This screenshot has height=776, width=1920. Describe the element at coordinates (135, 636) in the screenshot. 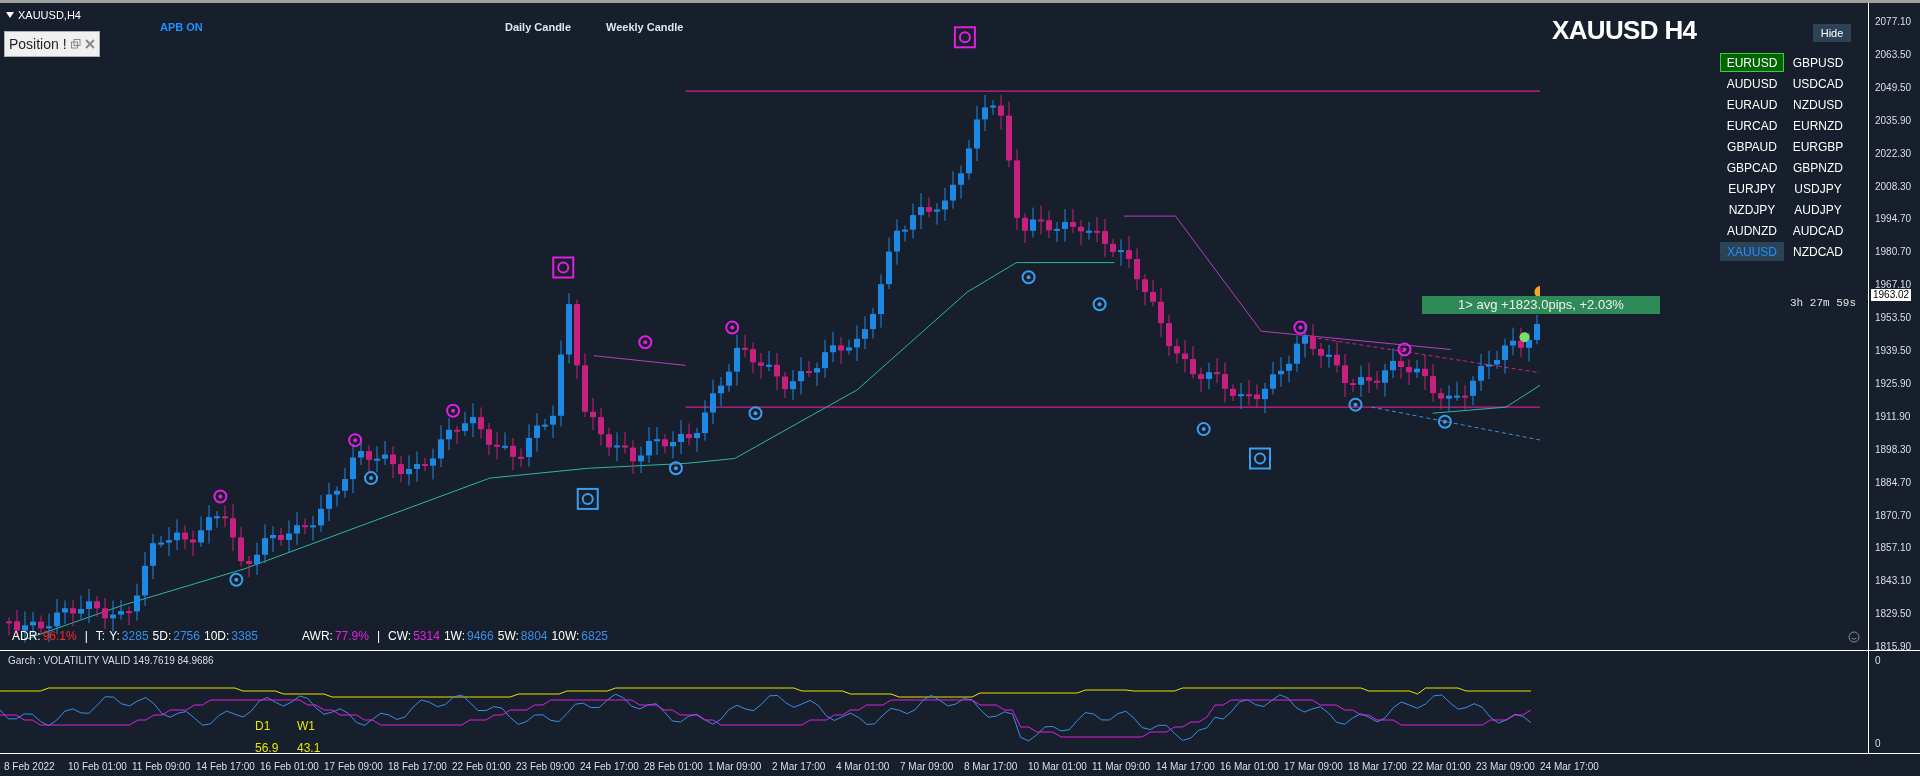

I see `stat-value: 3285` at that location.